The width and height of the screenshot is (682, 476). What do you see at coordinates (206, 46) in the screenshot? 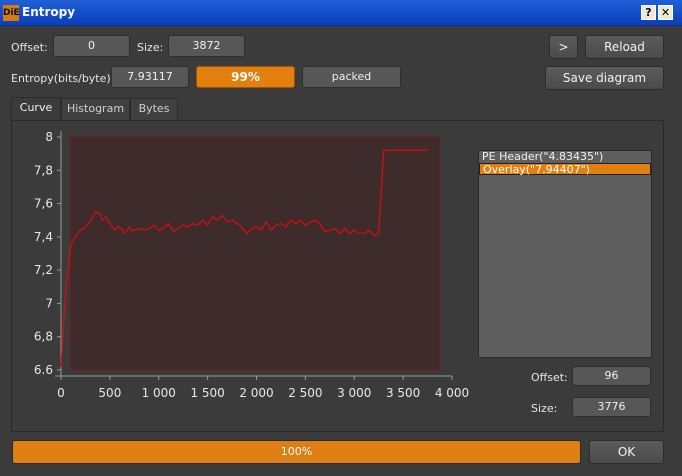
I see `size-field: 3872` at bounding box center [206, 46].